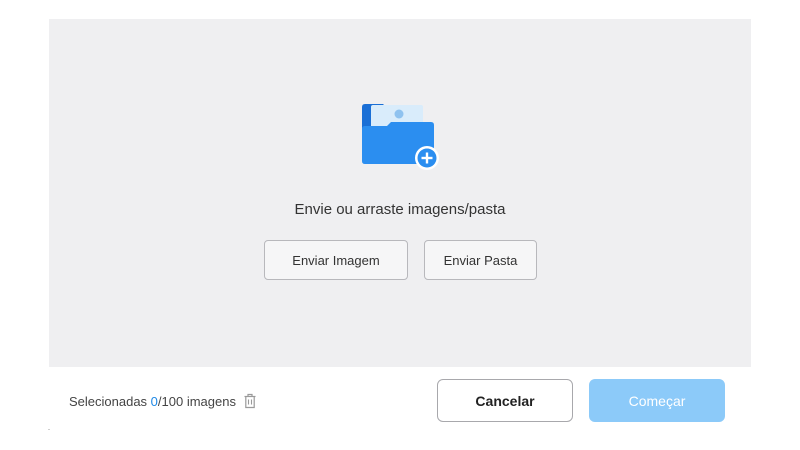 The height and width of the screenshot is (450, 800). Describe the element at coordinates (154, 401) in the screenshot. I see `selection-count: 0` at that location.